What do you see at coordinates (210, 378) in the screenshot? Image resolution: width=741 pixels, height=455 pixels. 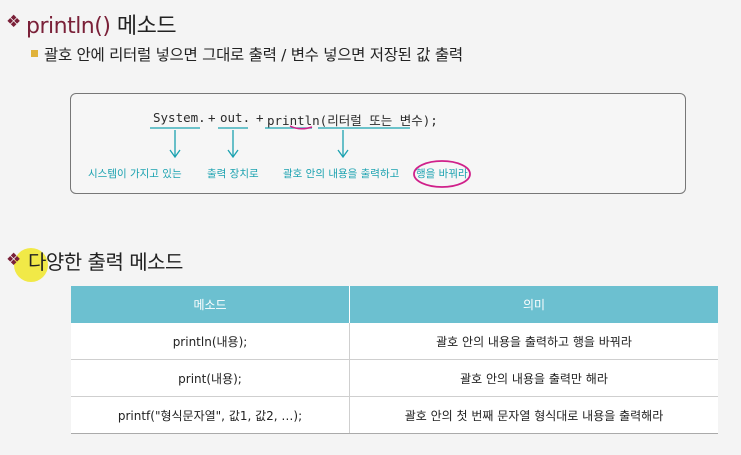 I see `table-cell-method: print(내용);` at bounding box center [210, 378].